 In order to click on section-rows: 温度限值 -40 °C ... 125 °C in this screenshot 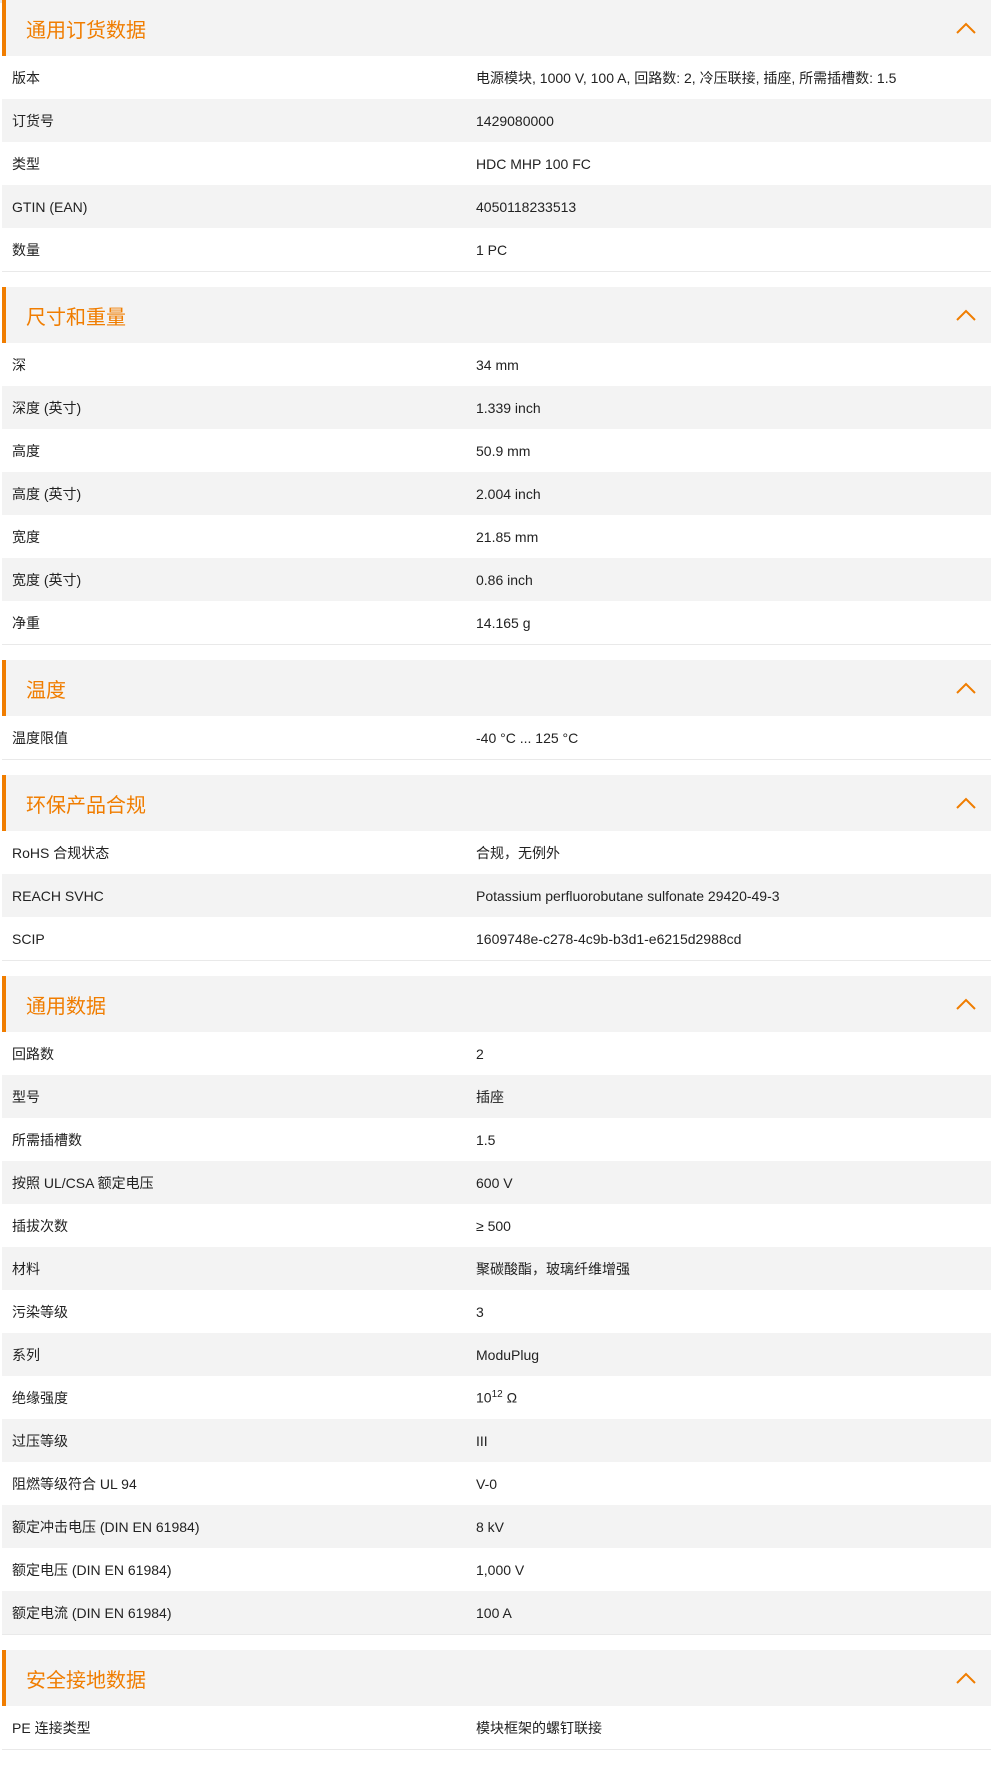, I will do `click(496, 737)`.